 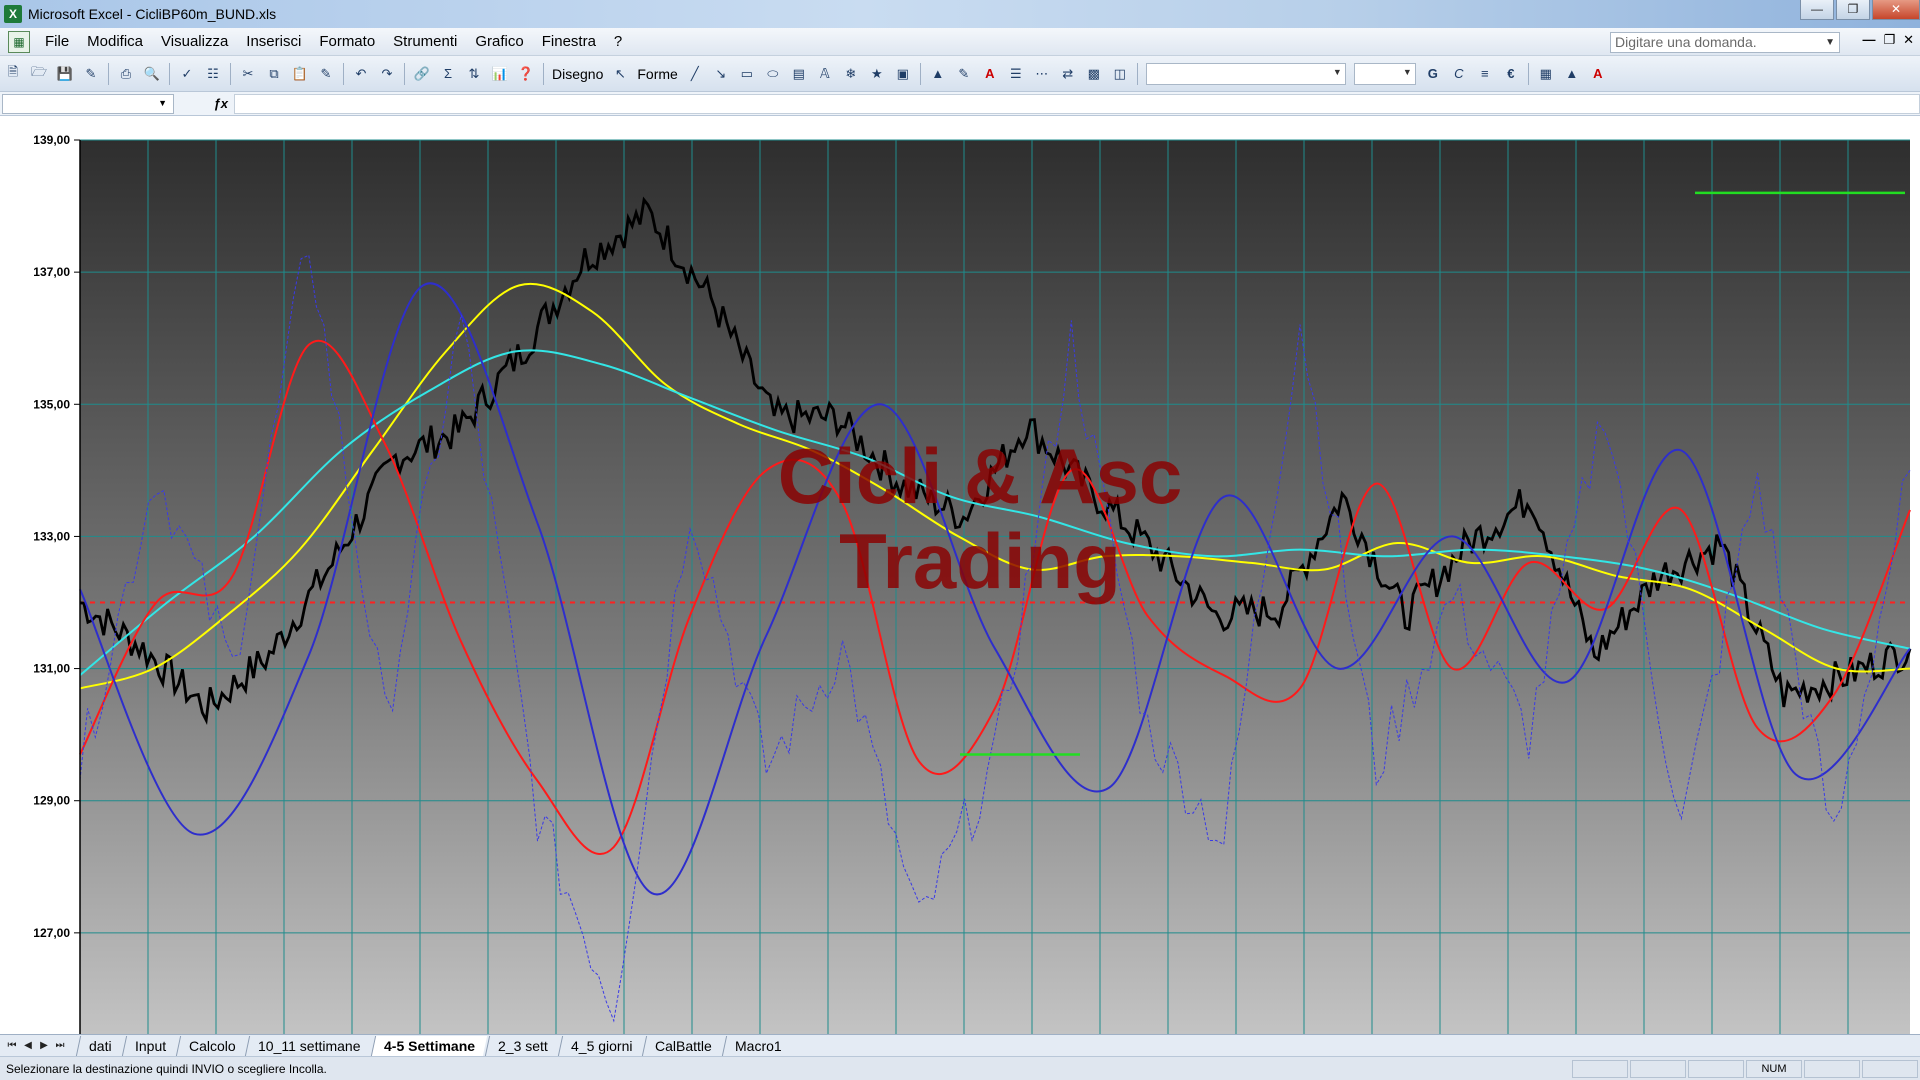 I want to click on research-icon: ☷, so click(x=213, y=74).